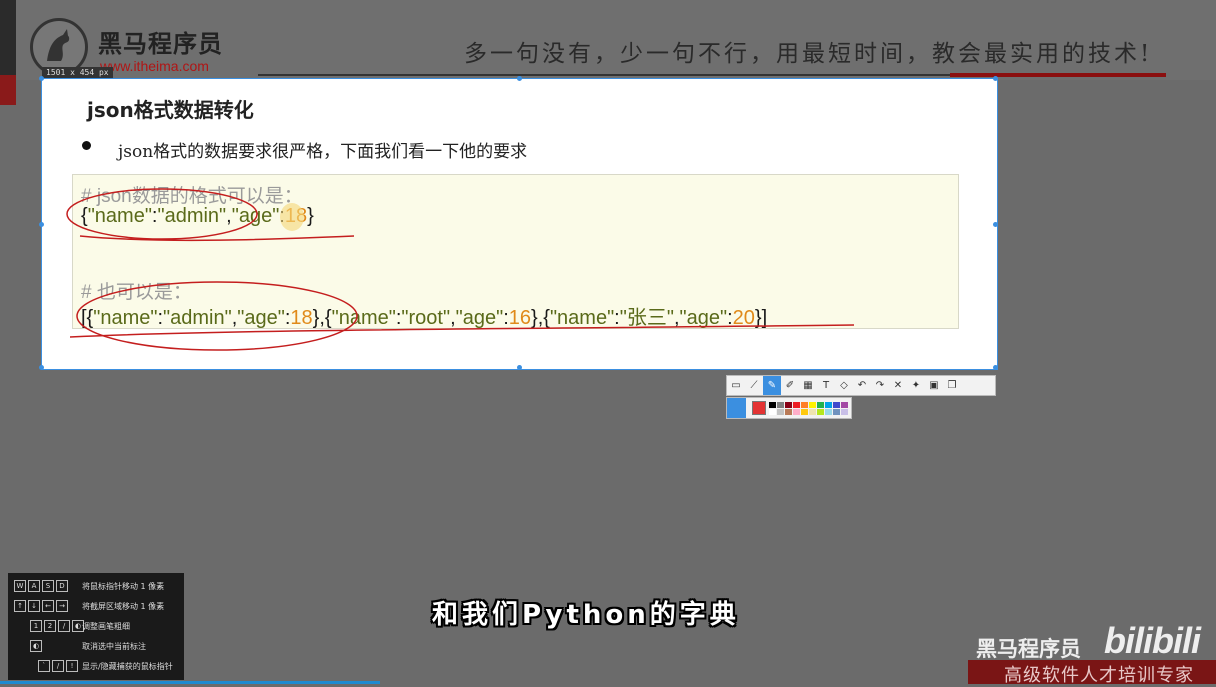  What do you see at coordinates (1028, 649) in the screenshot?
I see `watermark-brand: 黑马程序员` at bounding box center [1028, 649].